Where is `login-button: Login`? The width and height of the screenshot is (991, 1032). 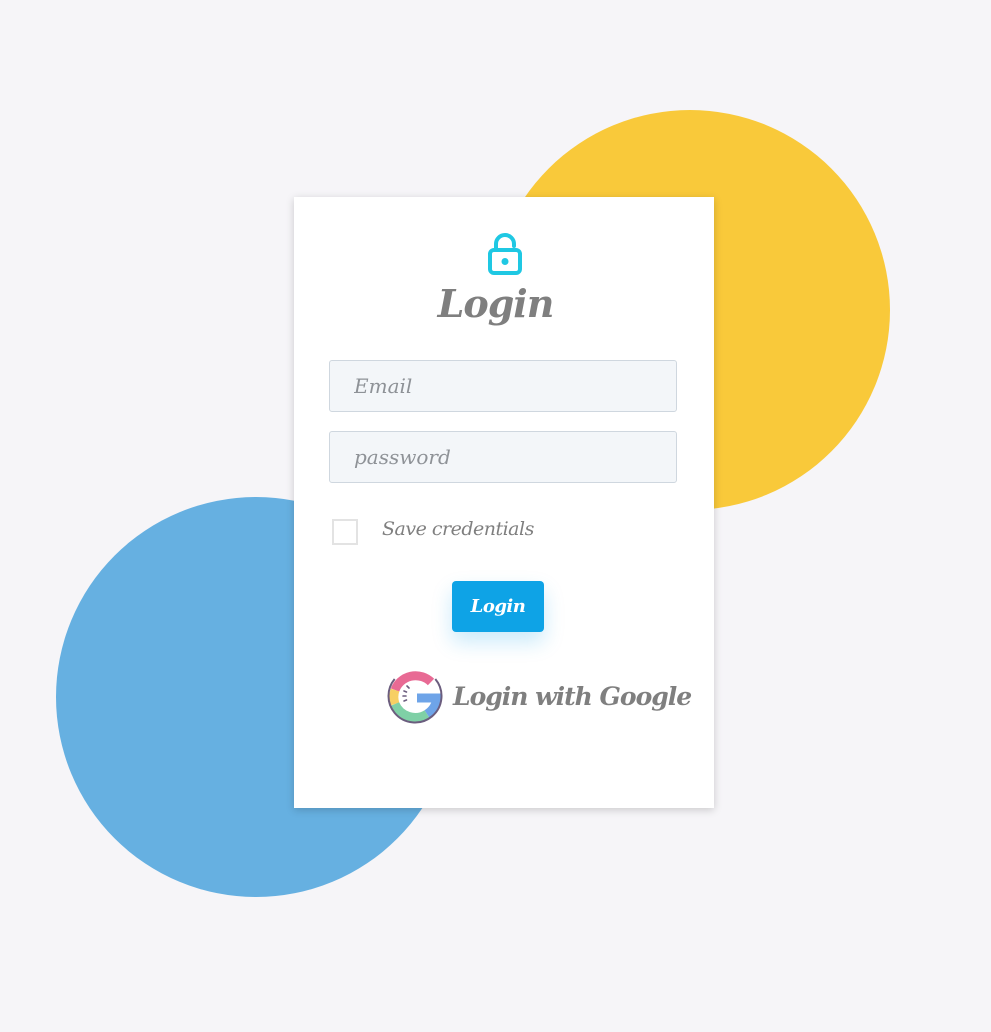 login-button: Login is located at coordinates (498, 606).